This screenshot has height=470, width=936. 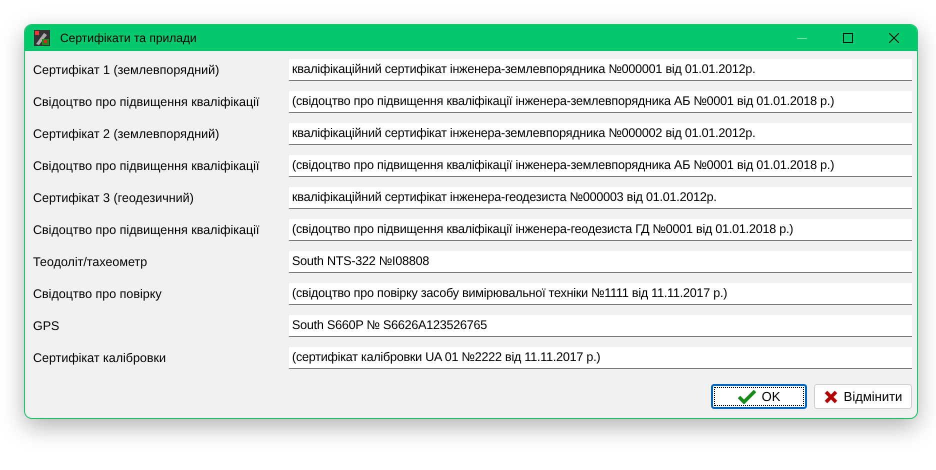 I want to click on field-label: Сертифікат 2 (землевпорядний), so click(x=126, y=134).